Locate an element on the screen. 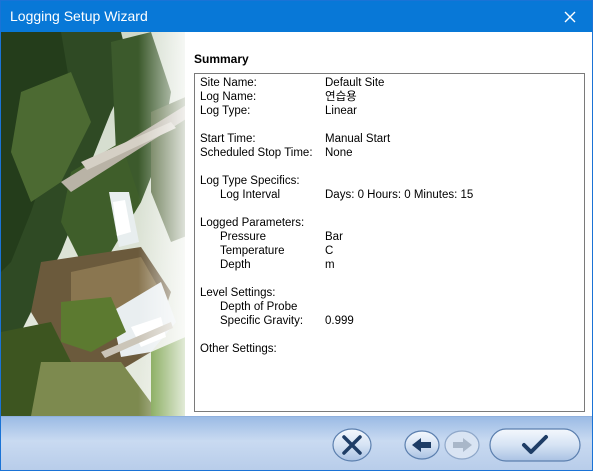  close-icon is located at coordinates (570, 16).